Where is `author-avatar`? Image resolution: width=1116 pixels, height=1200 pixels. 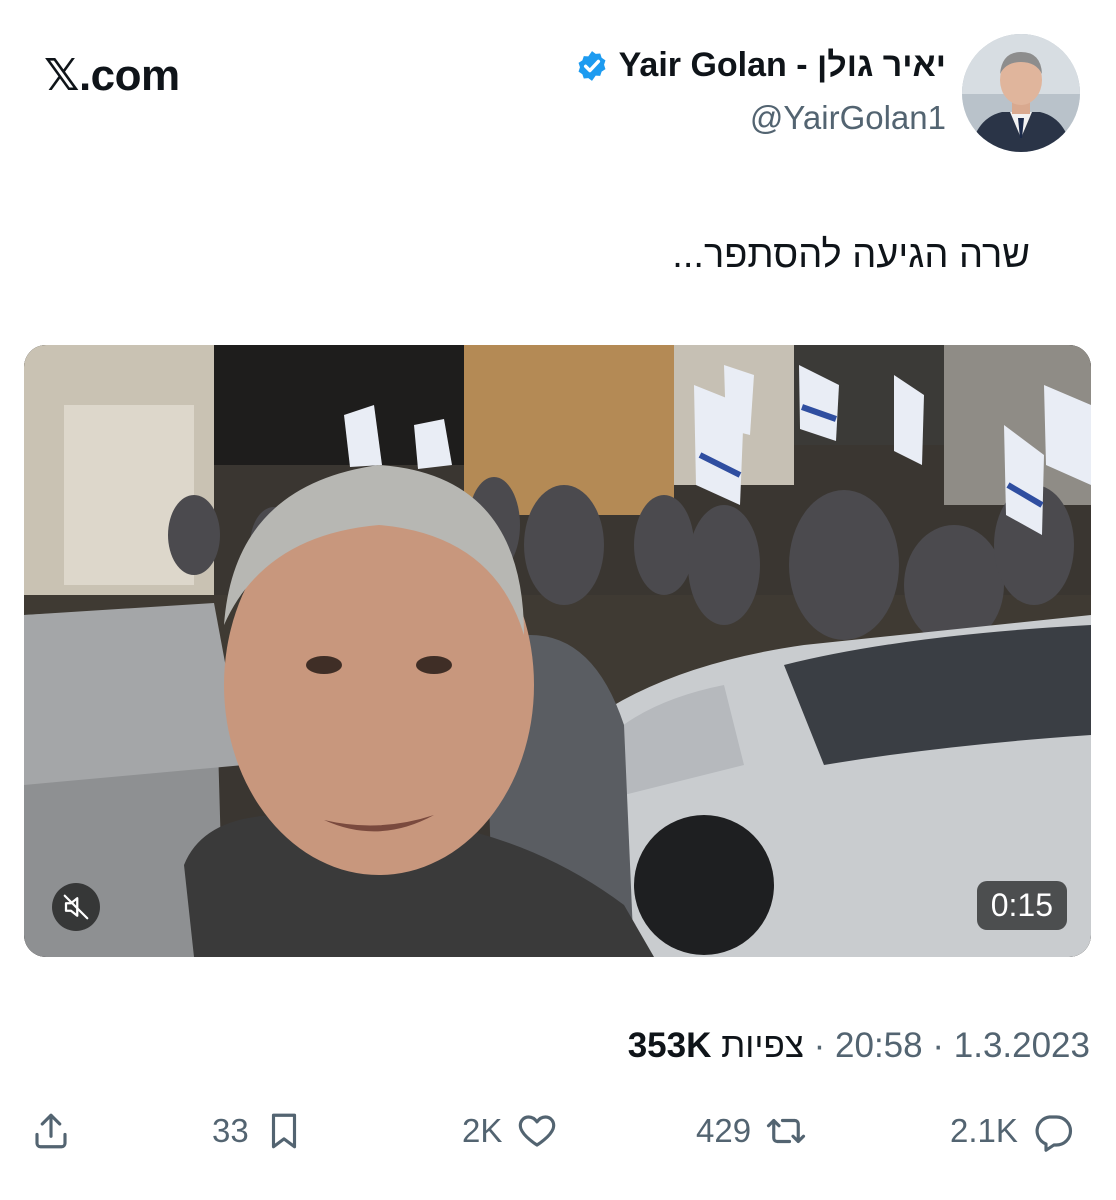
author-avatar is located at coordinates (1021, 93).